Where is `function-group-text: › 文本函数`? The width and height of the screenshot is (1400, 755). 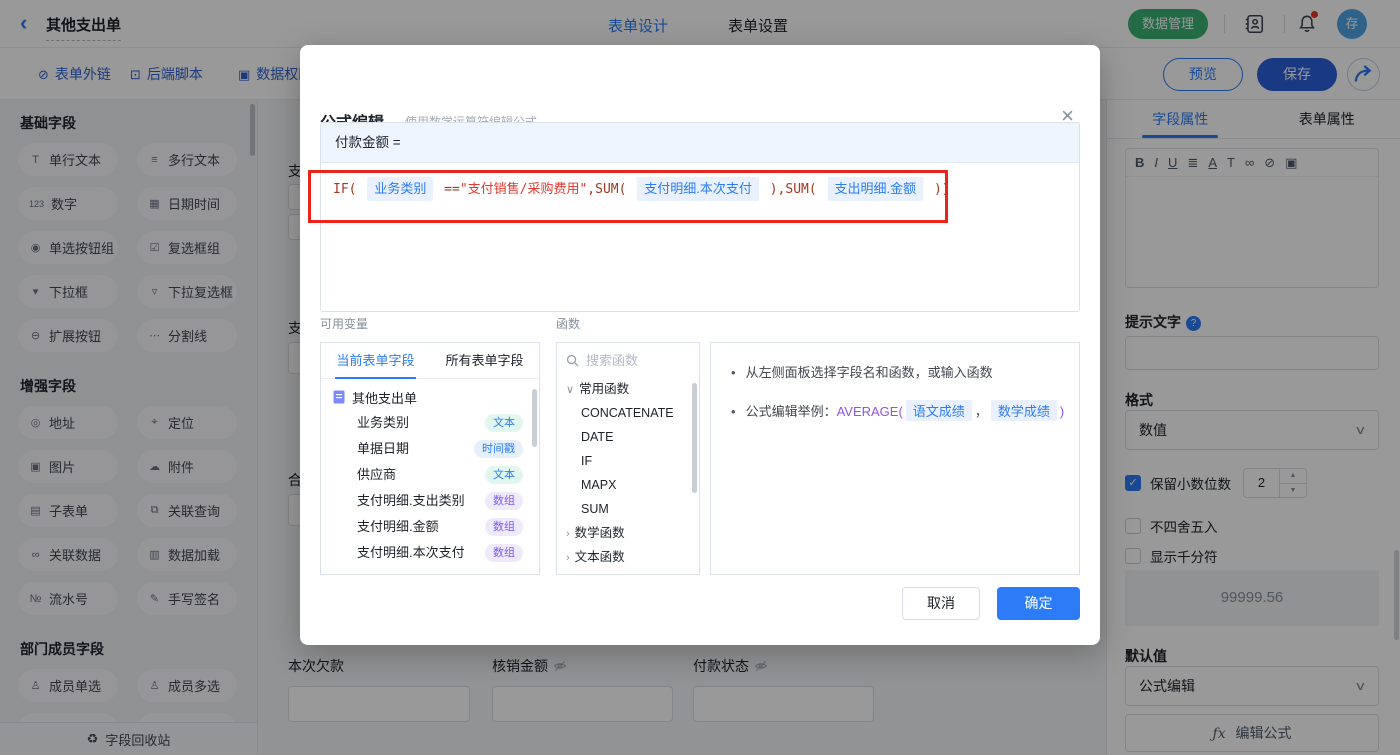
function-group-text: › 文本函数 is located at coordinates (628, 557).